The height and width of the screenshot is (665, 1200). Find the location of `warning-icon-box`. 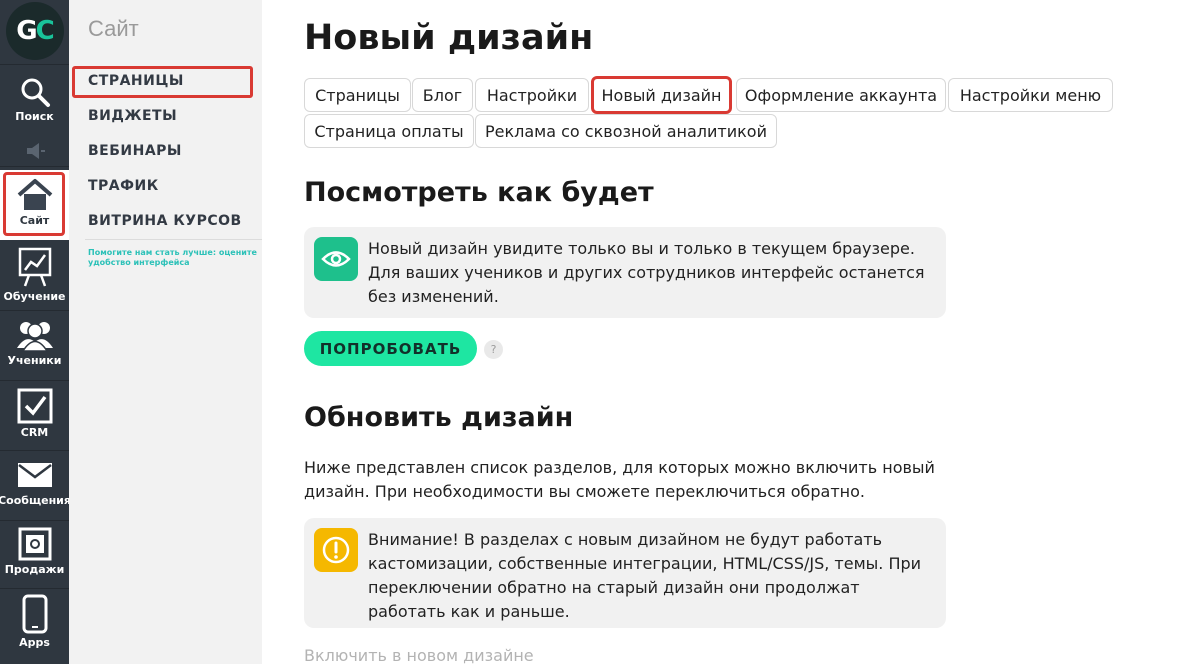

warning-icon-box is located at coordinates (336, 550).